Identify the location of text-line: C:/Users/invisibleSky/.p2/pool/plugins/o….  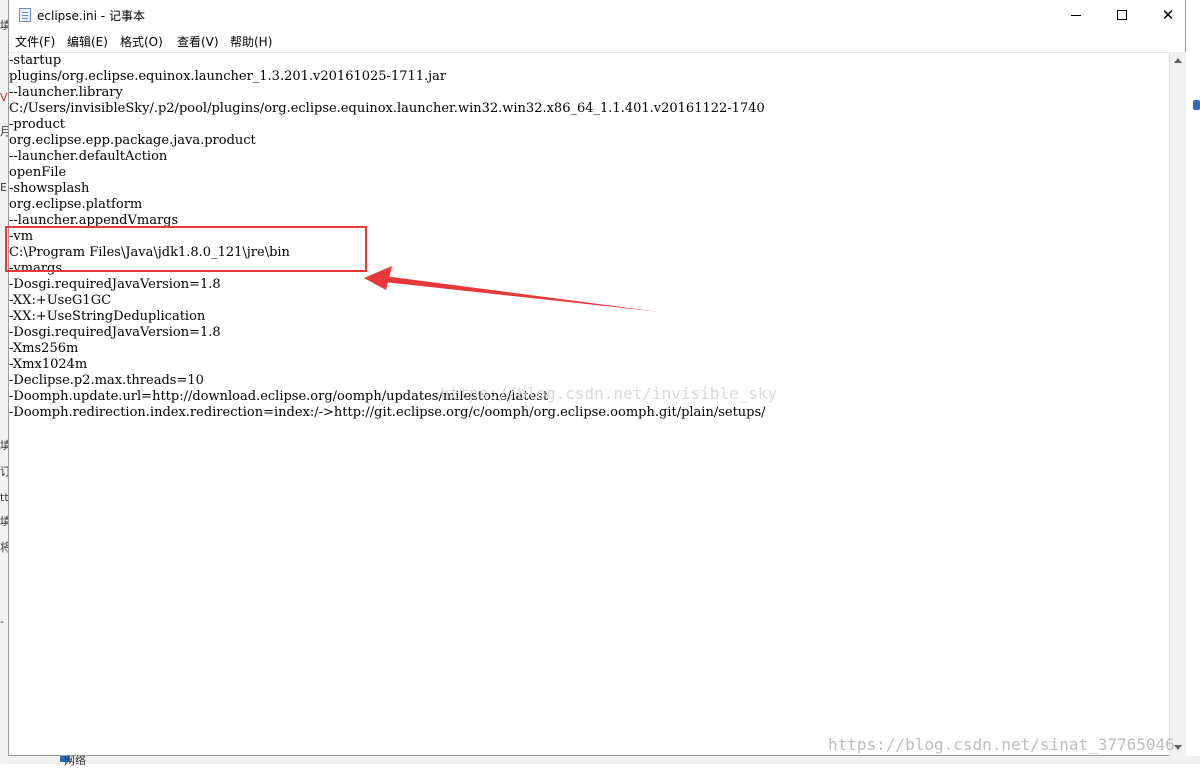
(387, 108).